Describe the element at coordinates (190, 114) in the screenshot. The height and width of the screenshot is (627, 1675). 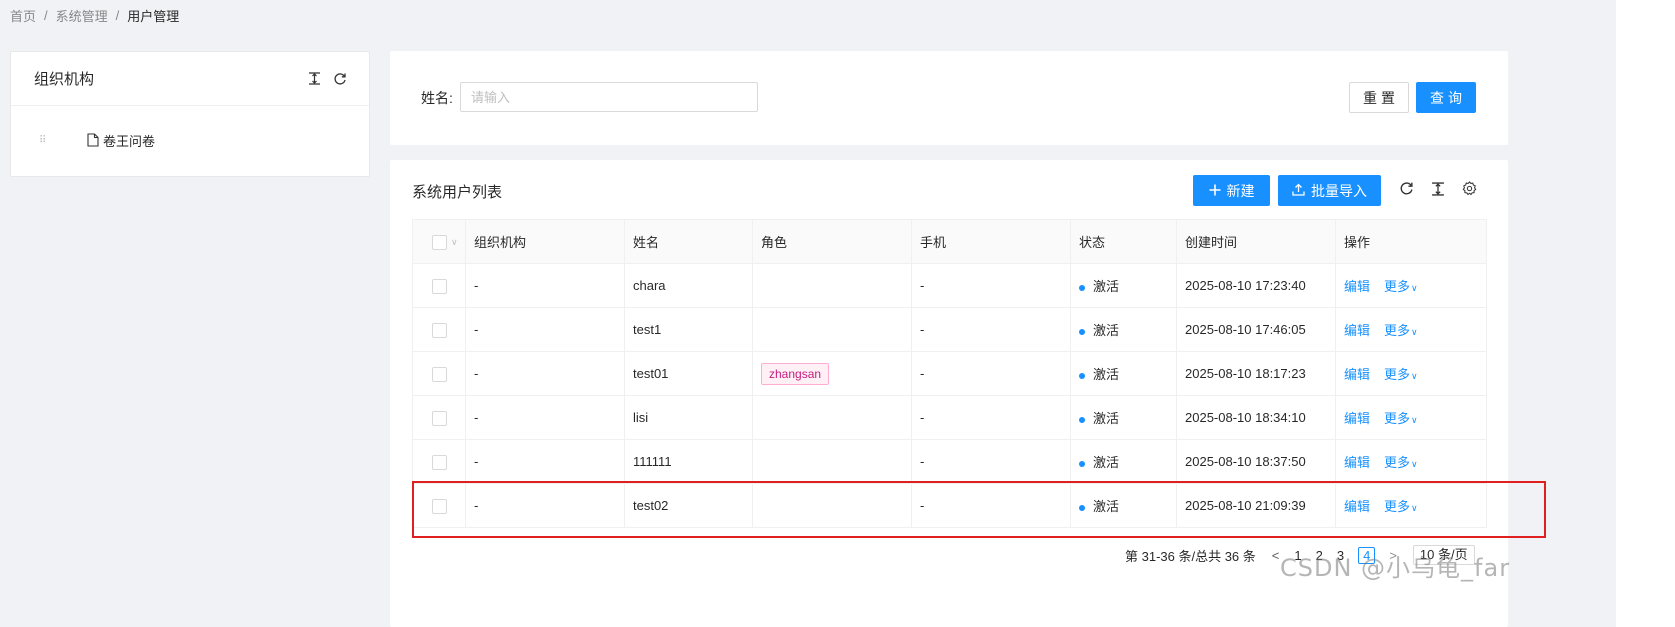
I see `org-tree-card: 组织机构 ⠿ 卷王问卷` at that location.